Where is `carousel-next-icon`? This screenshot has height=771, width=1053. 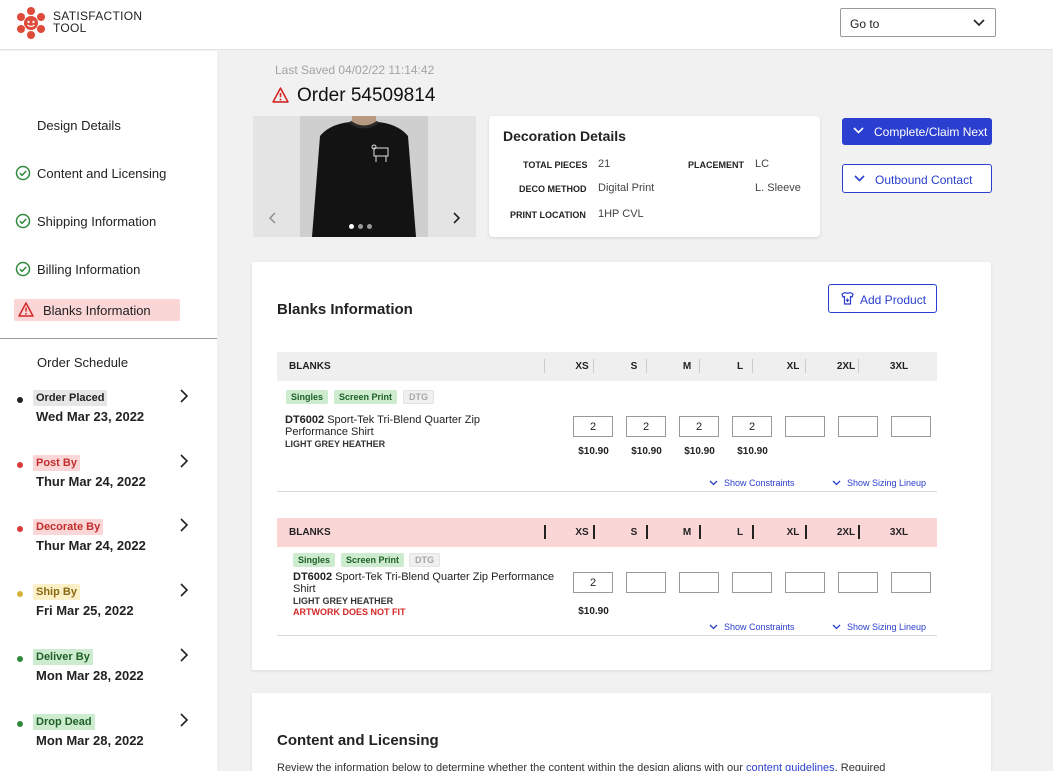
carousel-next-icon is located at coordinates (456, 218).